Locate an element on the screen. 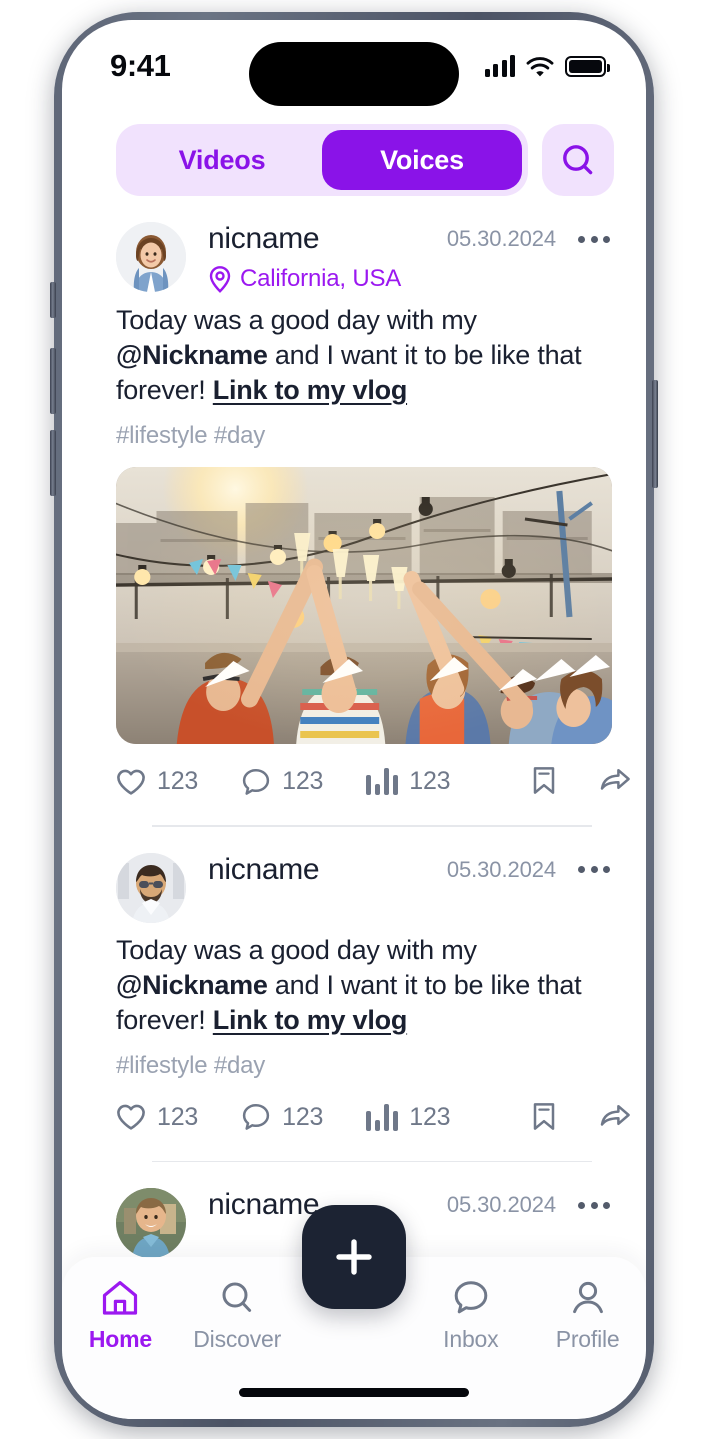 The image size is (708, 1439). status-time: 9:41 is located at coordinates (140, 65).